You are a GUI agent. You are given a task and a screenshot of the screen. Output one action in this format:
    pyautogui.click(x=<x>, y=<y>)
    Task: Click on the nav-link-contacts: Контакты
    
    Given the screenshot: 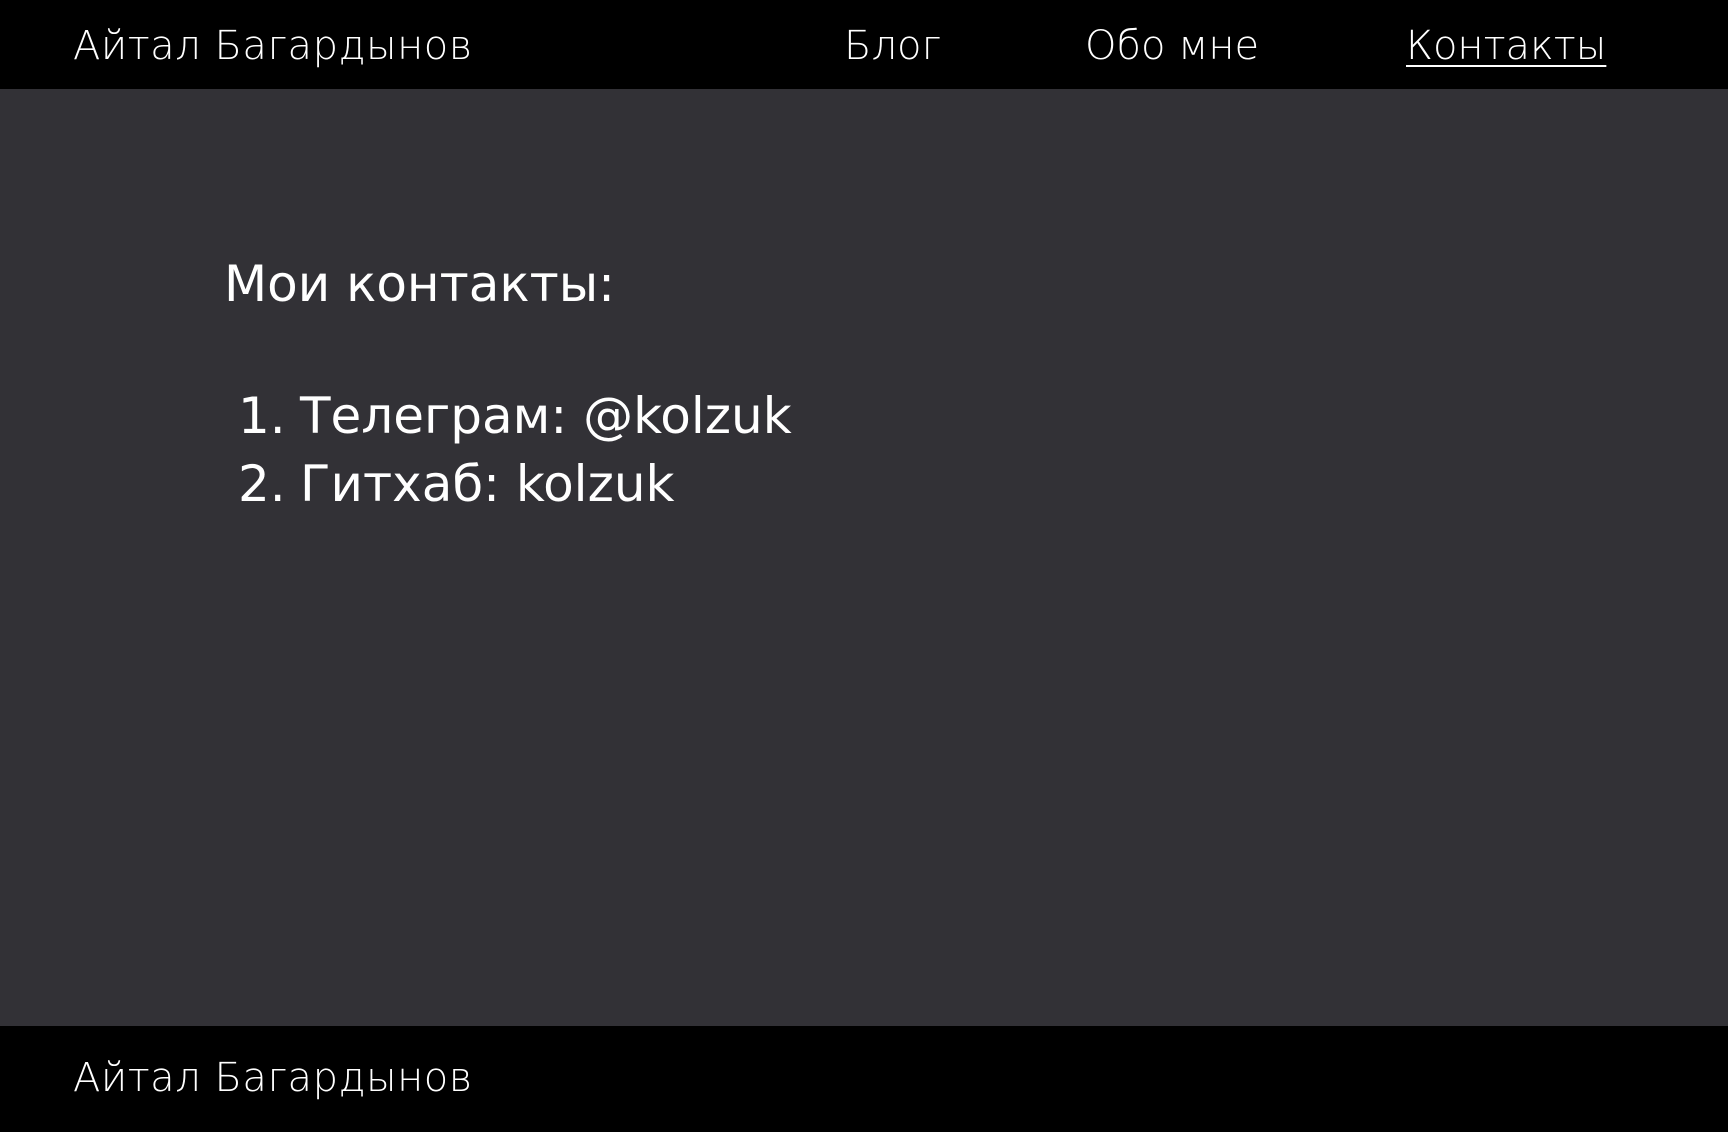 What is the action you would take?
    pyautogui.click(x=1506, y=44)
    